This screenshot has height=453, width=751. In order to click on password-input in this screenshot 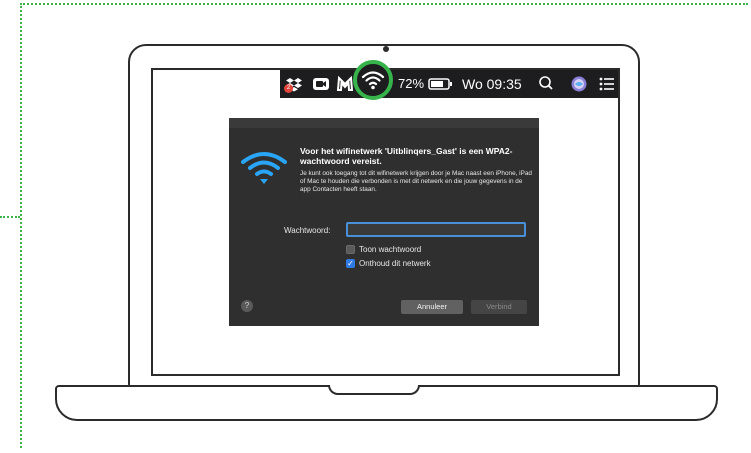, I will do `click(436, 229)`.